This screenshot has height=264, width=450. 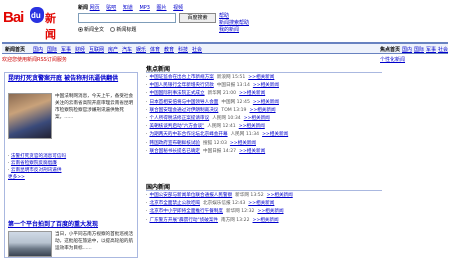 What do you see at coordinates (390, 49) in the screenshot?
I see `nav-focus-home: 焦点首页` at bounding box center [390, 49].